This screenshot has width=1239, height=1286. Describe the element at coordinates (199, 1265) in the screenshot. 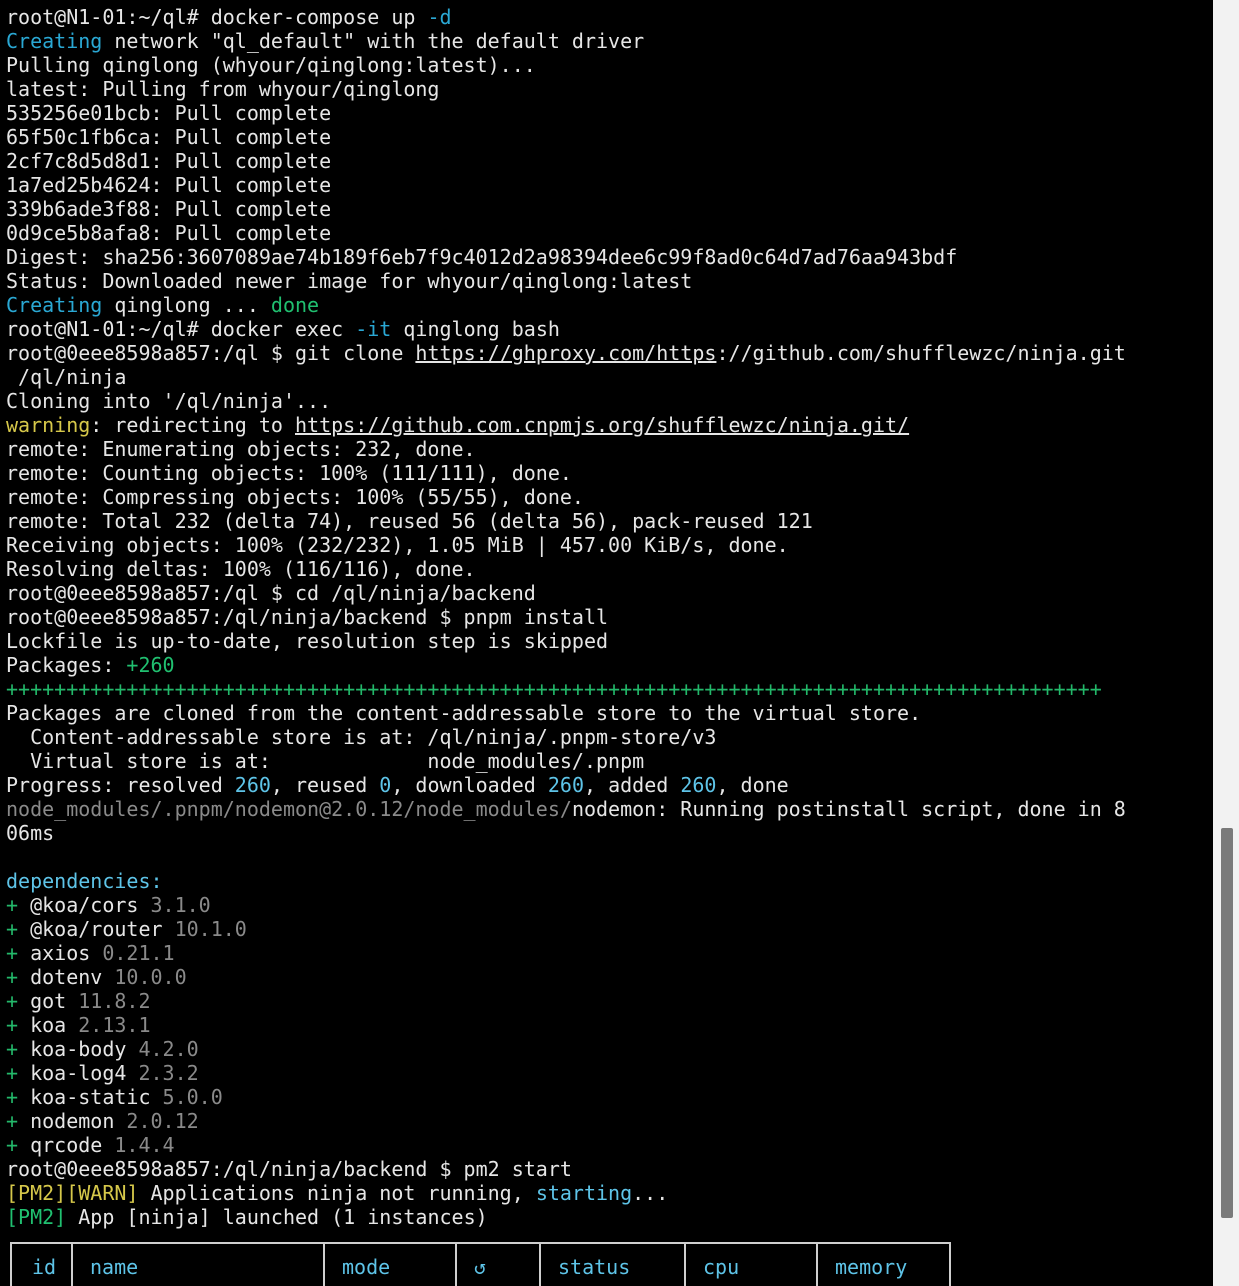

I see `pm2-col-name: name` at that location.